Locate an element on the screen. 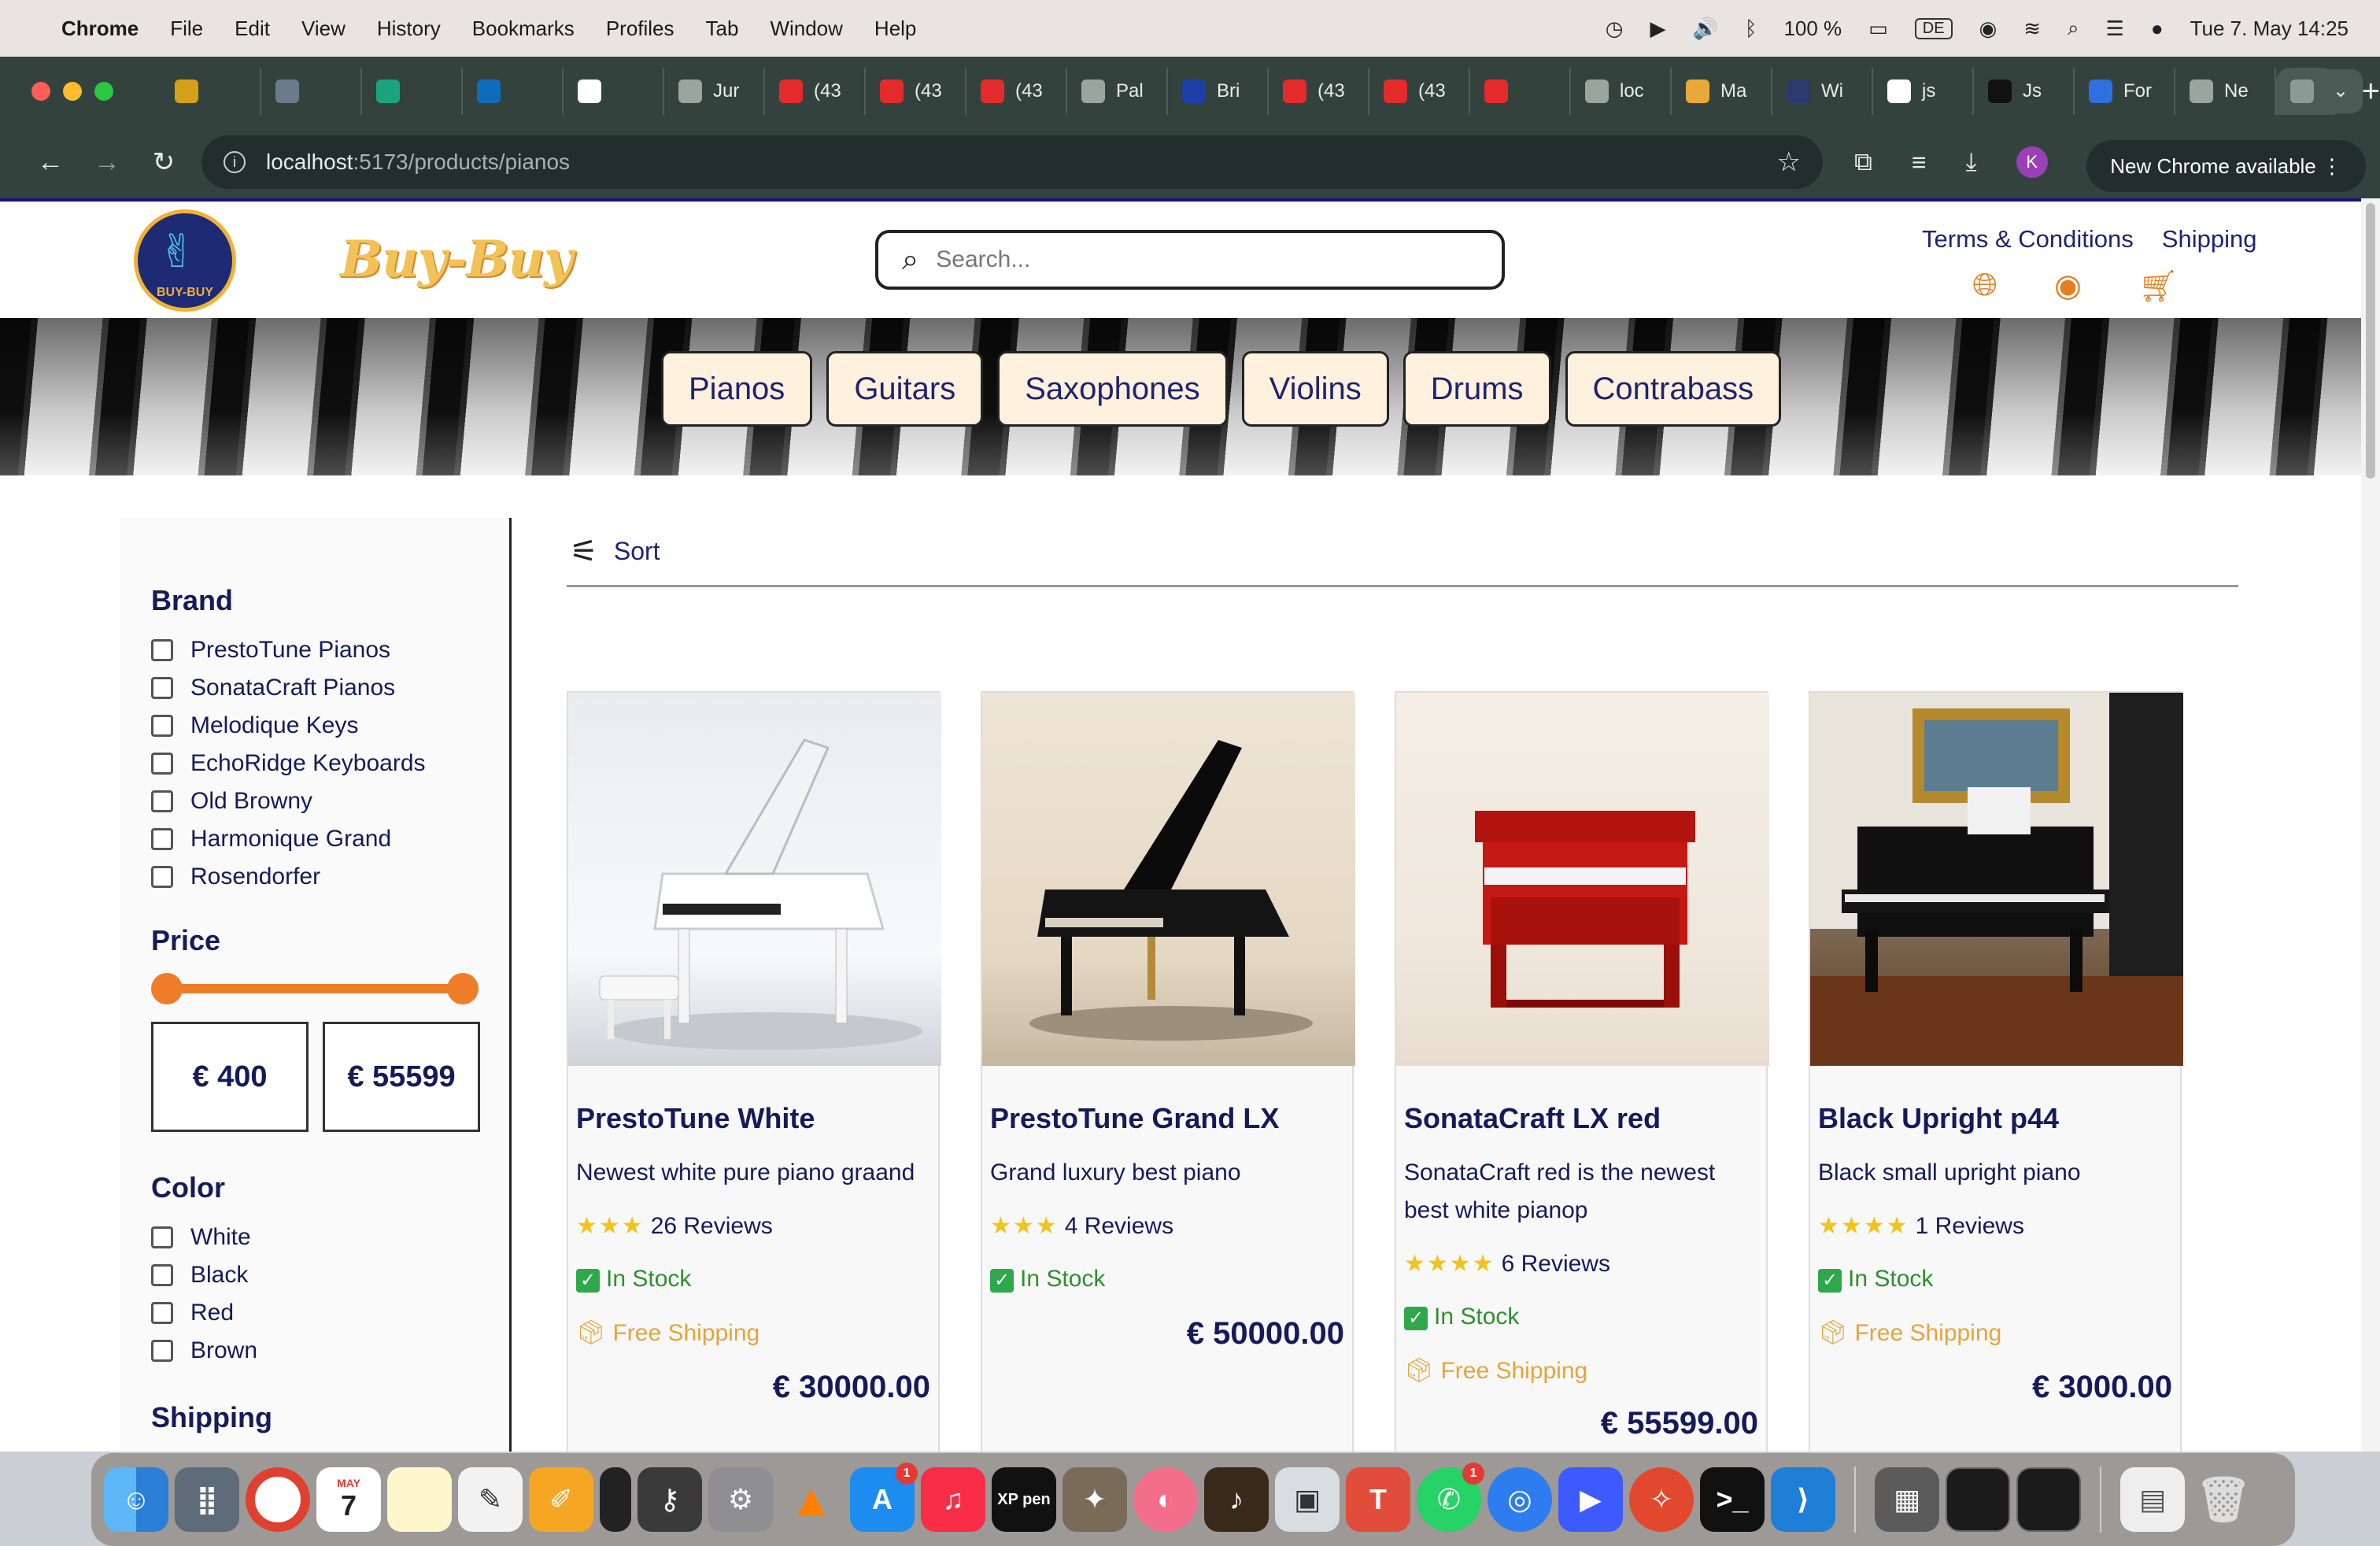 The image size is (2380, 1546). site-wordmark: Buy-Buy is located at coordinates (456, 259).